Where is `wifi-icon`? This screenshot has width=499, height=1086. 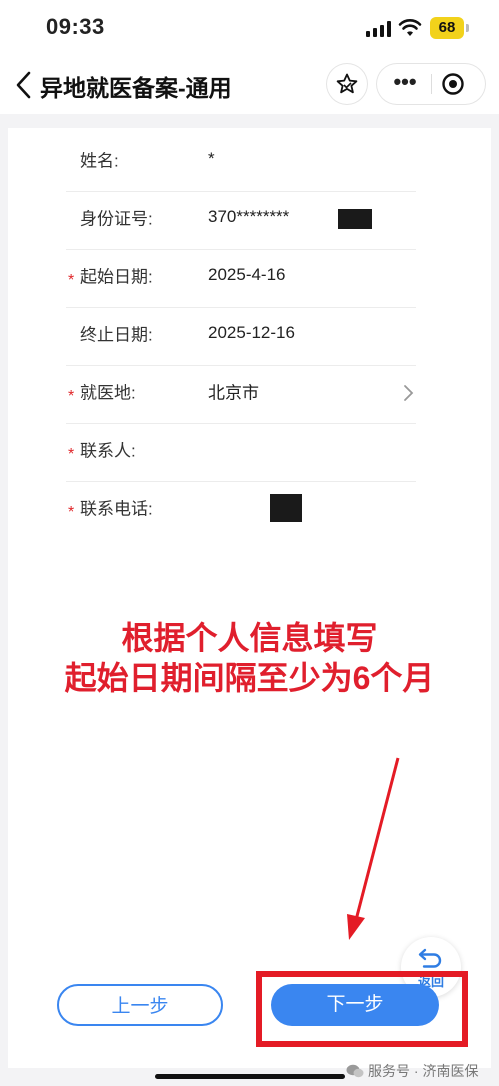 wifi-icon is located at coordinates (410, 27).